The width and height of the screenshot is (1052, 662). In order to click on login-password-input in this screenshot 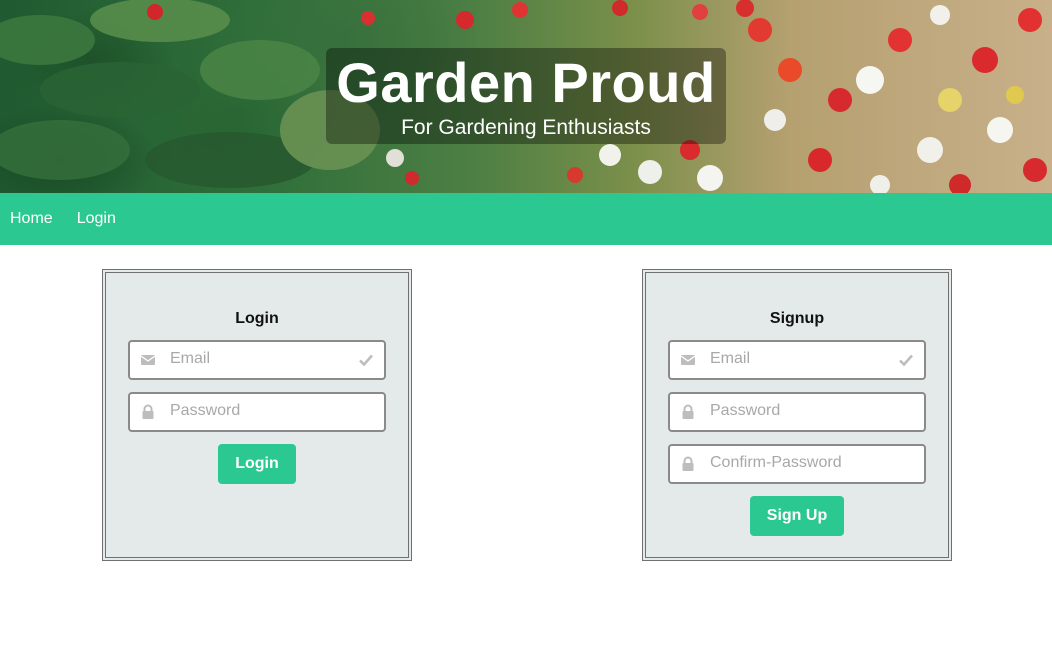, I will do `click(270, 411)`.